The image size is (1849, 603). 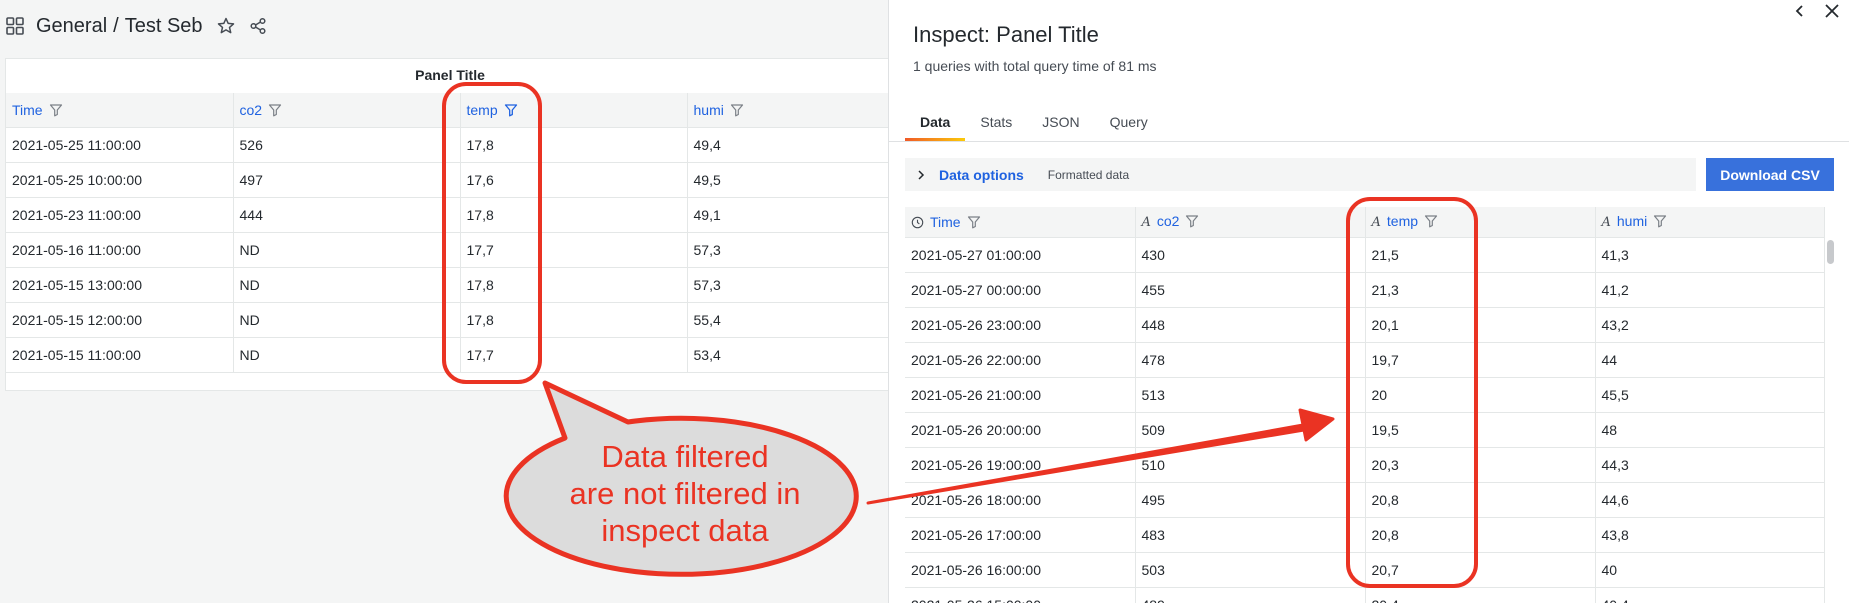 I want to click on tab-data: Data, so click(x=935, y=123).